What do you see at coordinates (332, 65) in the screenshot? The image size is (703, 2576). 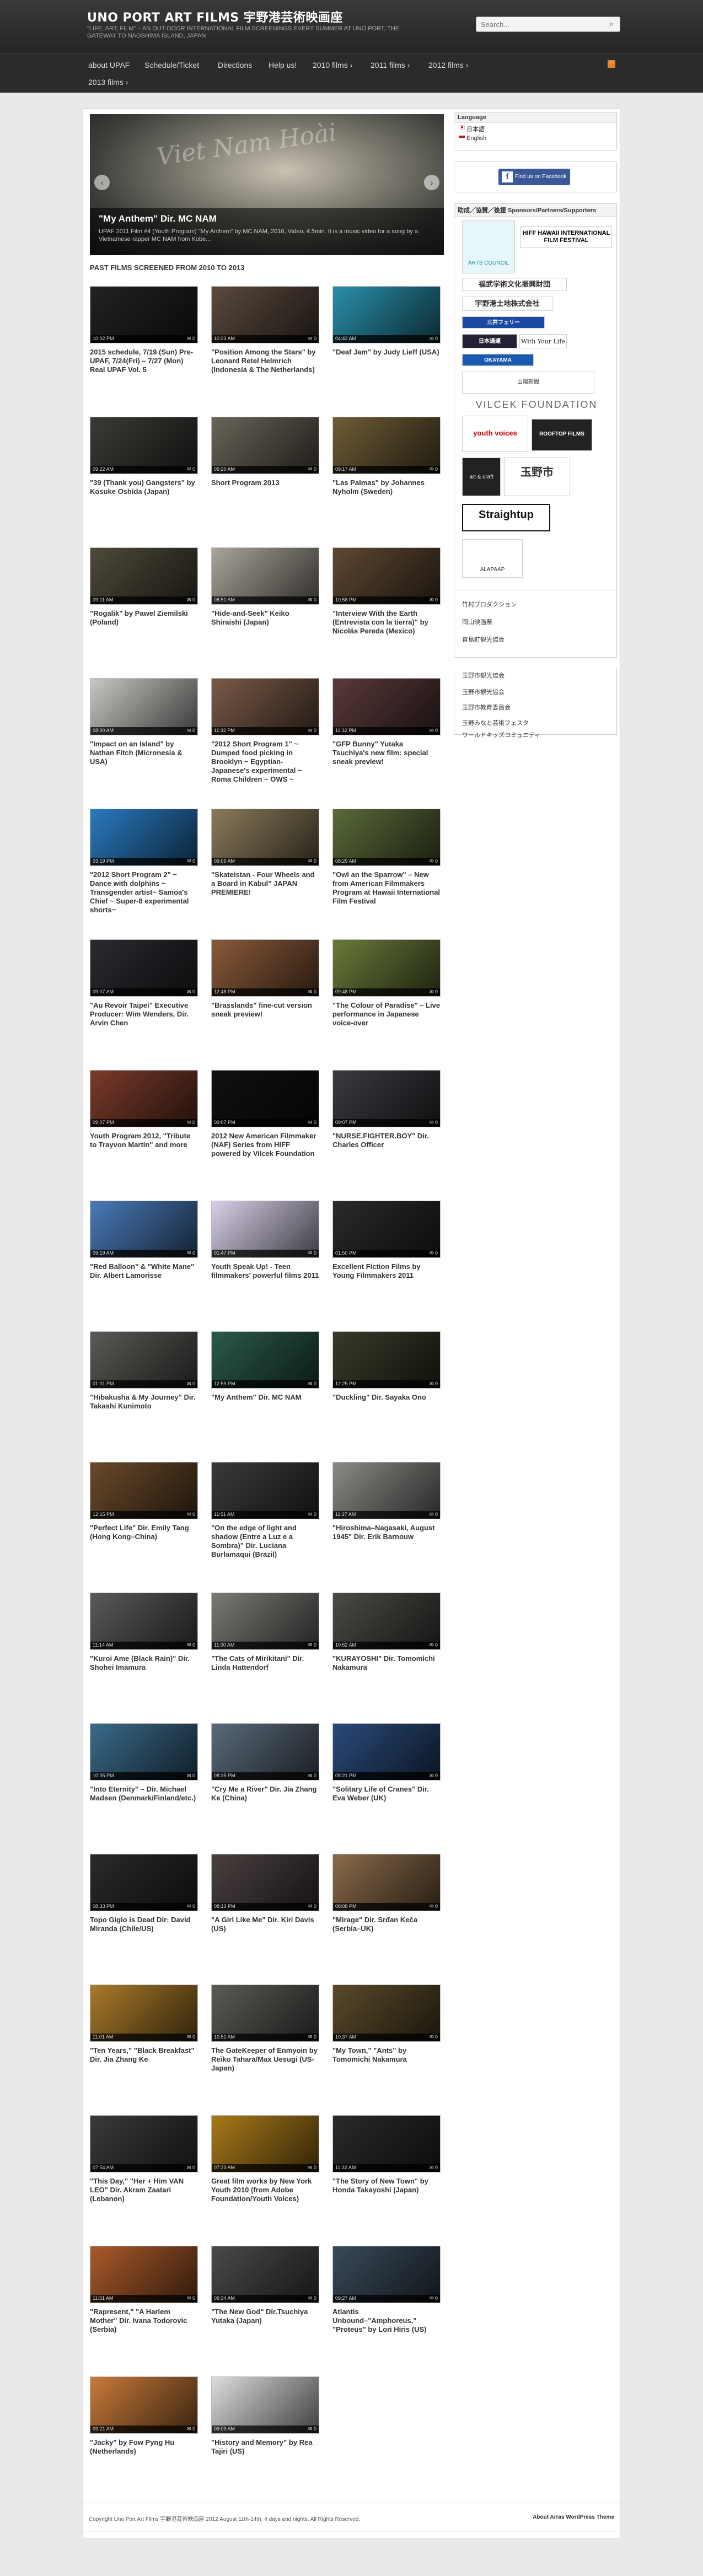 I see `nav-2010-films: 2010 films ›` at bounding box center [332, 65].